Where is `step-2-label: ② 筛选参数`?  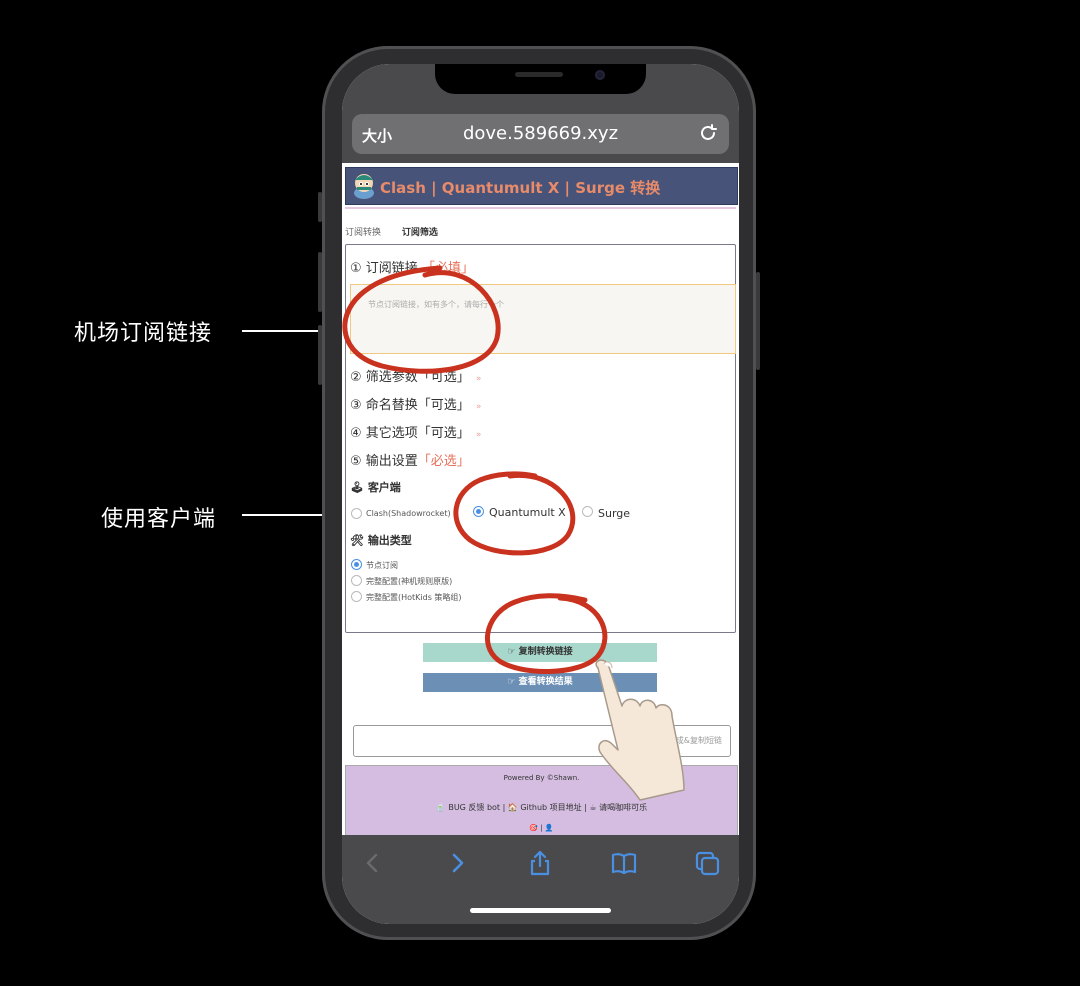 step-2-label: ② 筛选参数 is located at coordinates (384, 377).